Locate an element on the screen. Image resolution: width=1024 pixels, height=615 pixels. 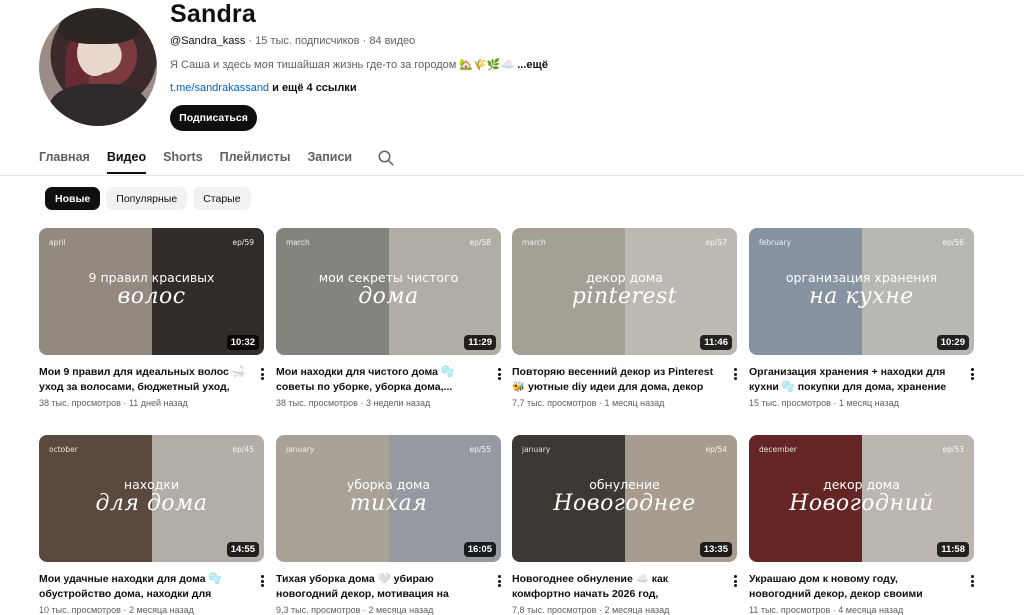
video-duration: 11:29 is located at coordinates (480, 342).